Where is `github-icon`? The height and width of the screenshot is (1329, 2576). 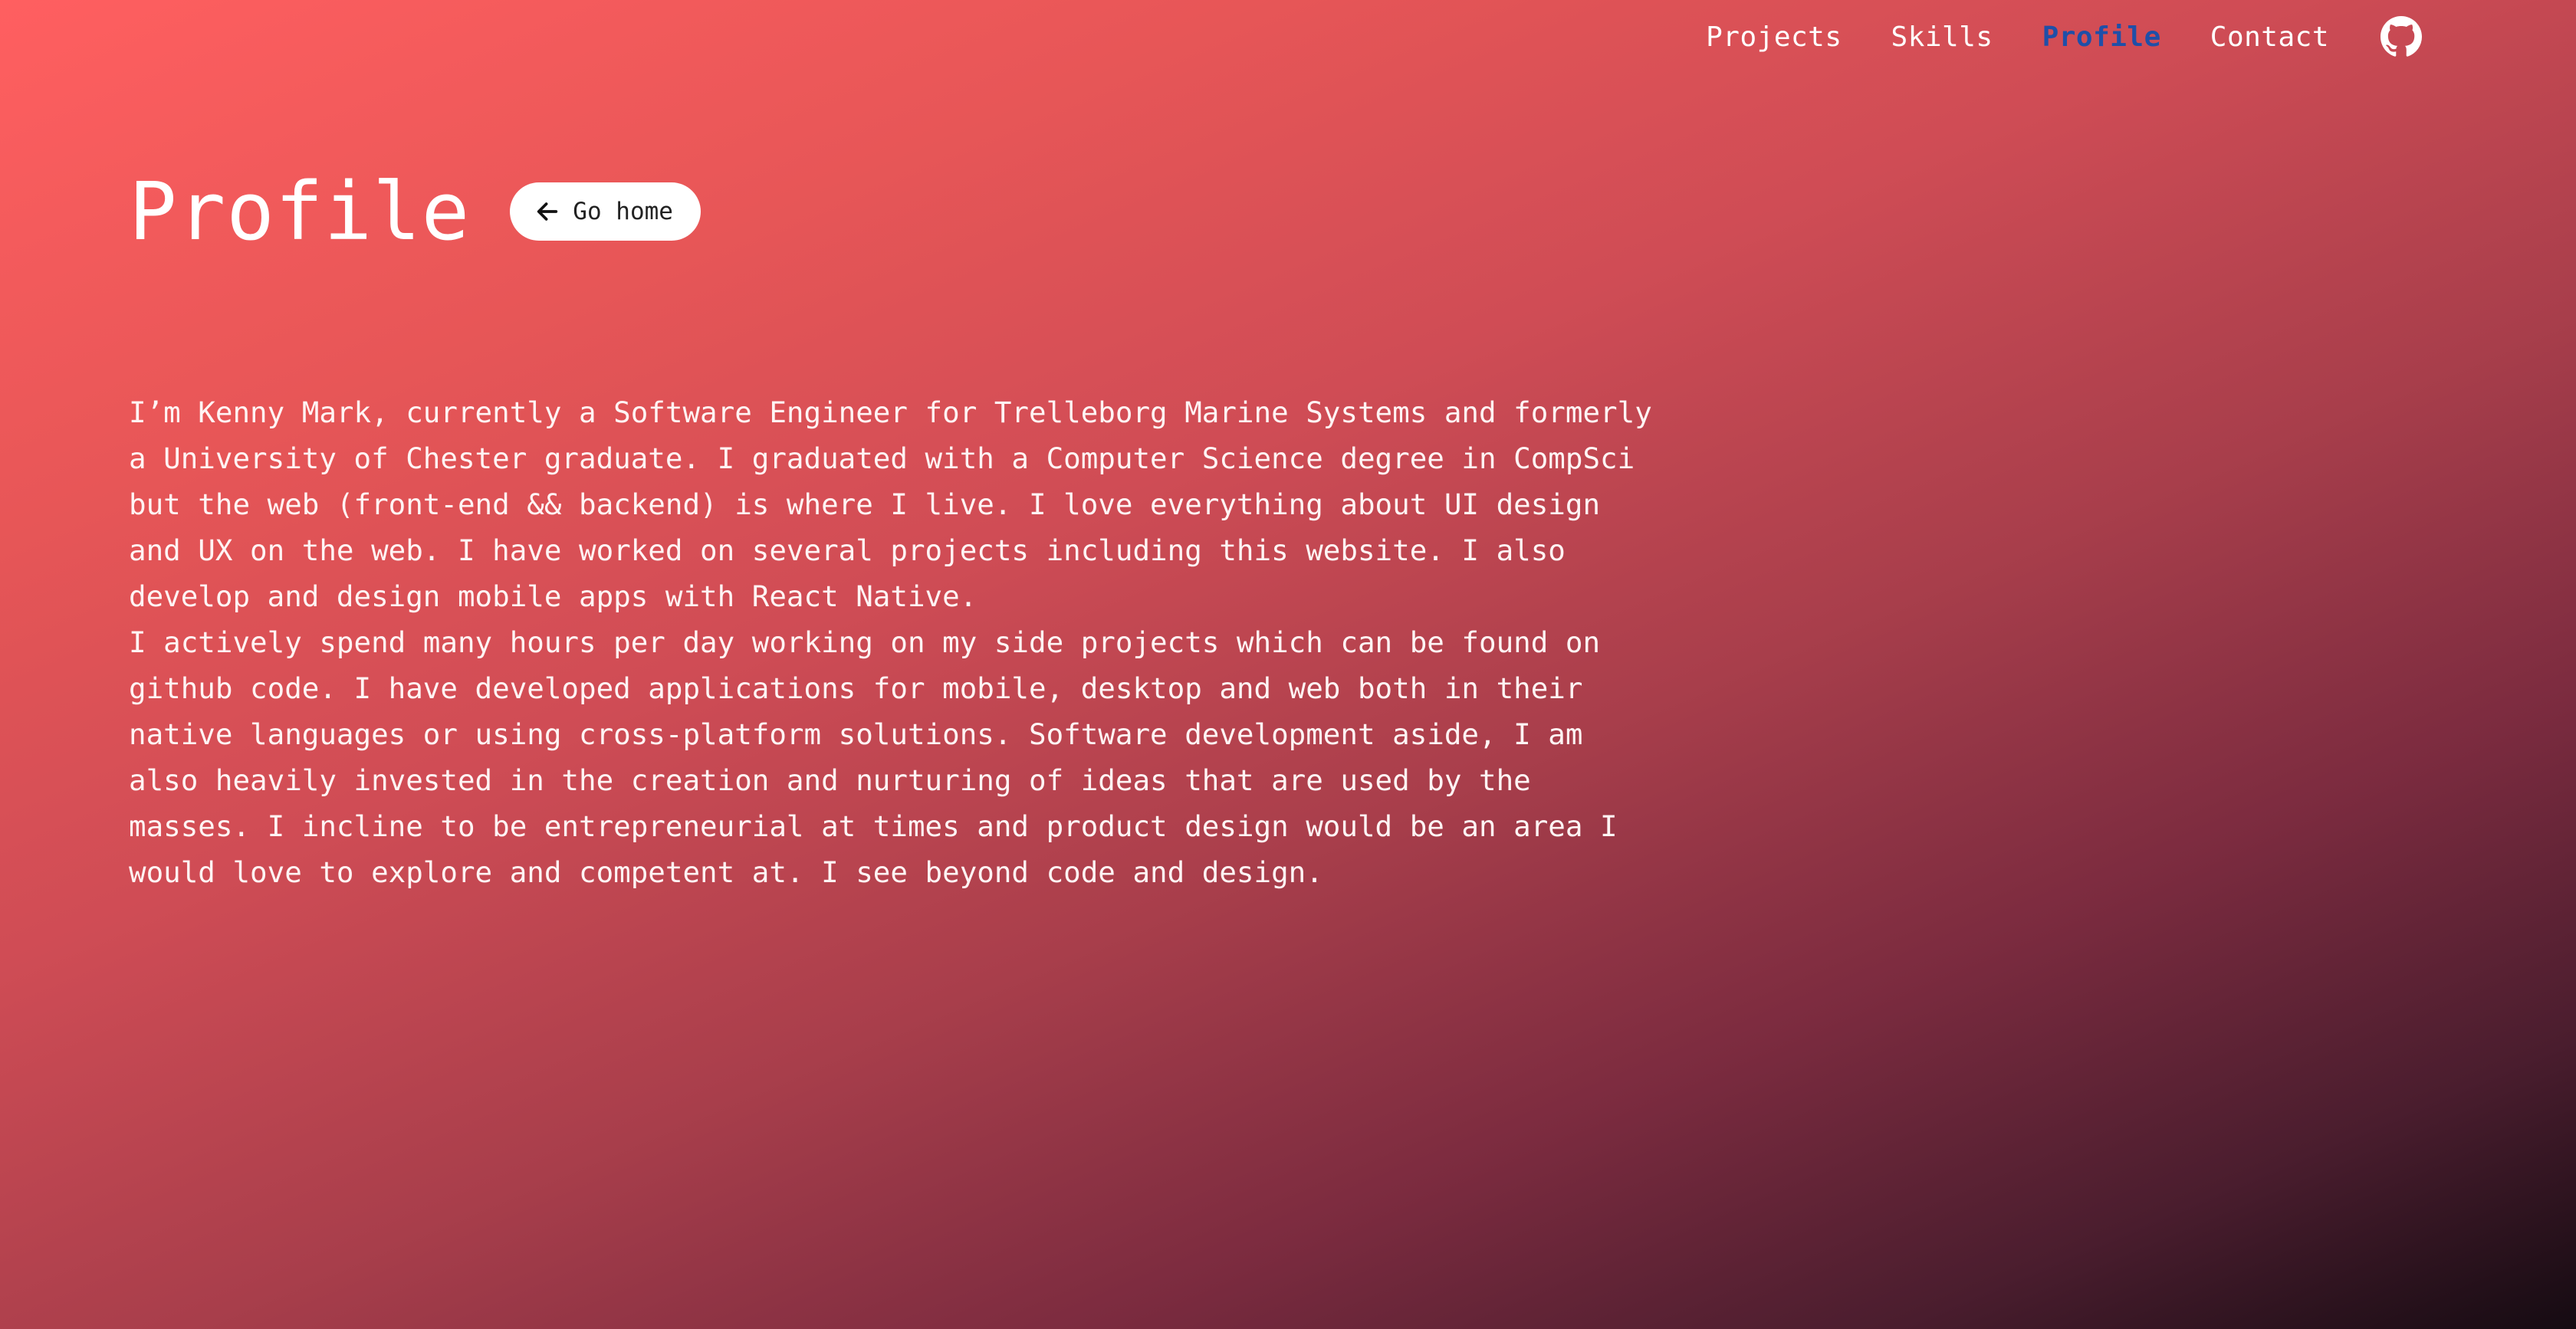 github-icon is located at coordinates (2401, 36).